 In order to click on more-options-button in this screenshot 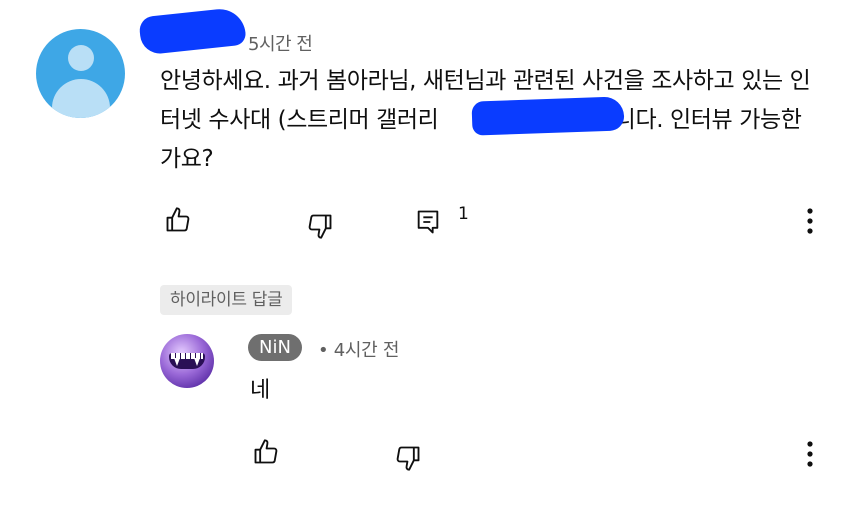, I will do `click(810, 221)`.